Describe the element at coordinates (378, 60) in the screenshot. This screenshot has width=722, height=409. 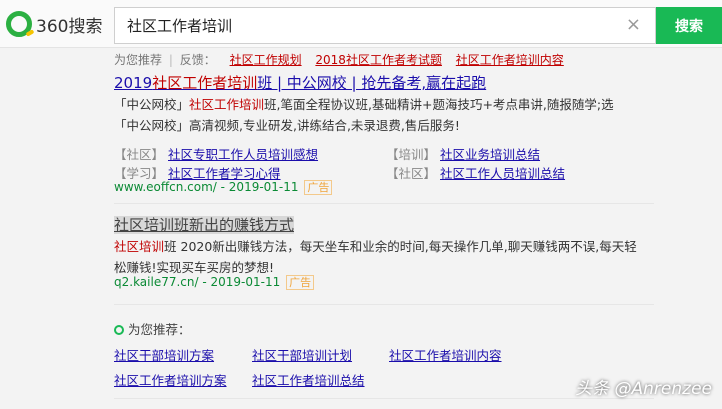
I see `recommend-link: 2018社区工作者考试题` at that location.